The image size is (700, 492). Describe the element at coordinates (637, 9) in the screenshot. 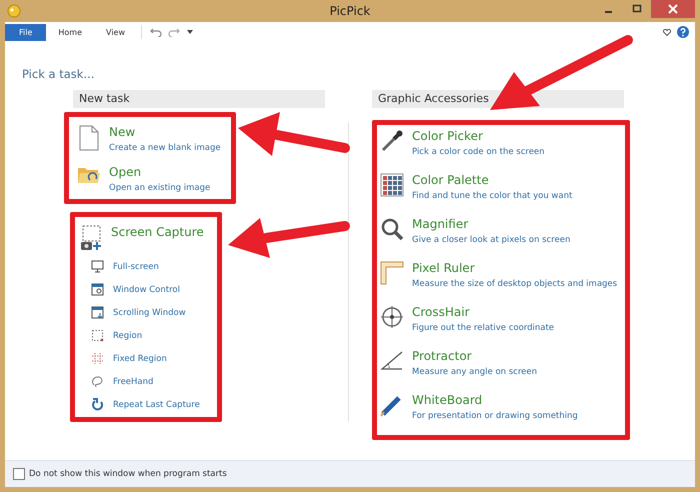

I see `maximize-icon` at that location.